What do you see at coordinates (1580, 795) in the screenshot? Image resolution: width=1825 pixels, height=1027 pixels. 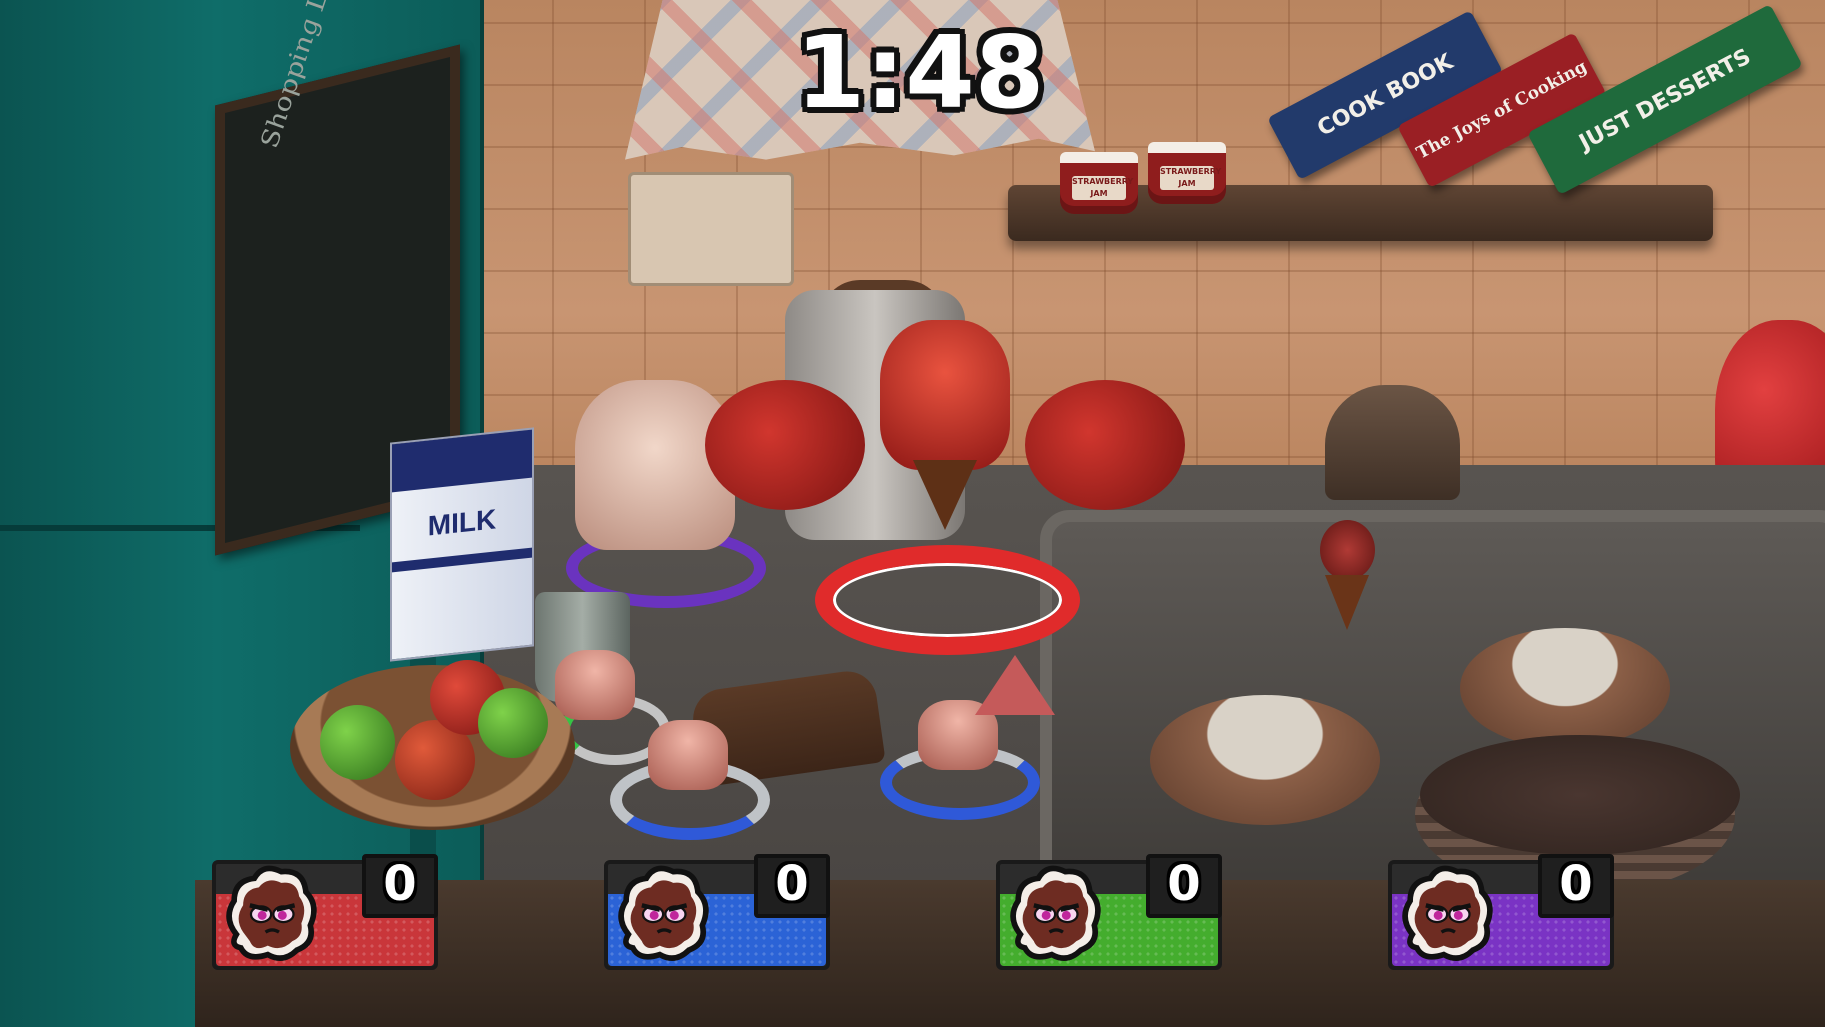 I see `top-plate` at bounding box center [1580, 795].